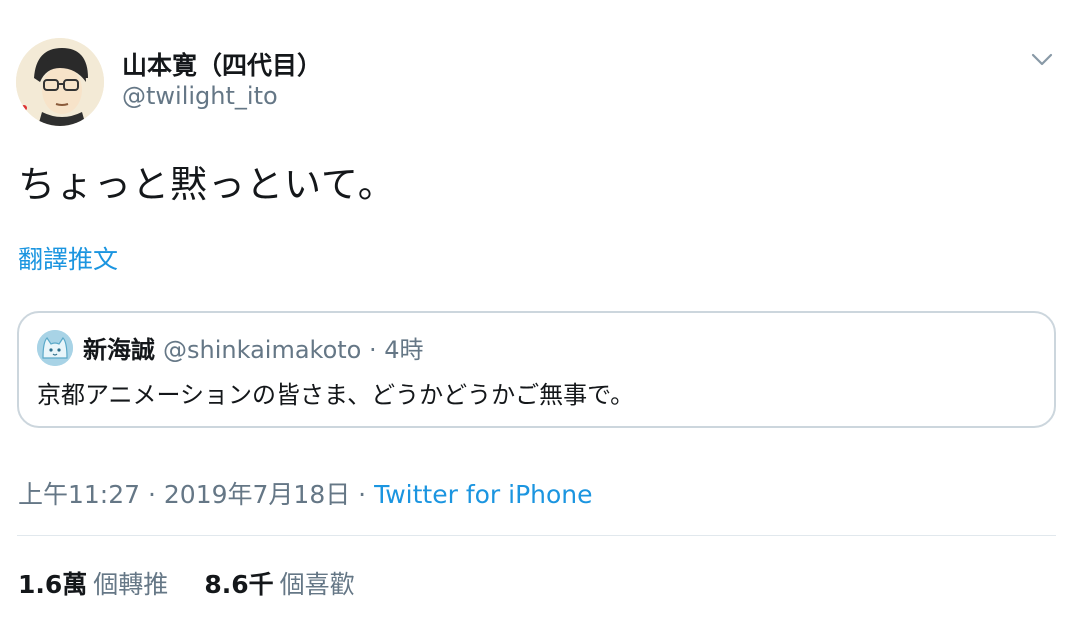 The image size is (1074, 624). Describe the element at coordinates (257, 494) in the screenshot. I see `tweet-date: 2019年7月18日` at that location.